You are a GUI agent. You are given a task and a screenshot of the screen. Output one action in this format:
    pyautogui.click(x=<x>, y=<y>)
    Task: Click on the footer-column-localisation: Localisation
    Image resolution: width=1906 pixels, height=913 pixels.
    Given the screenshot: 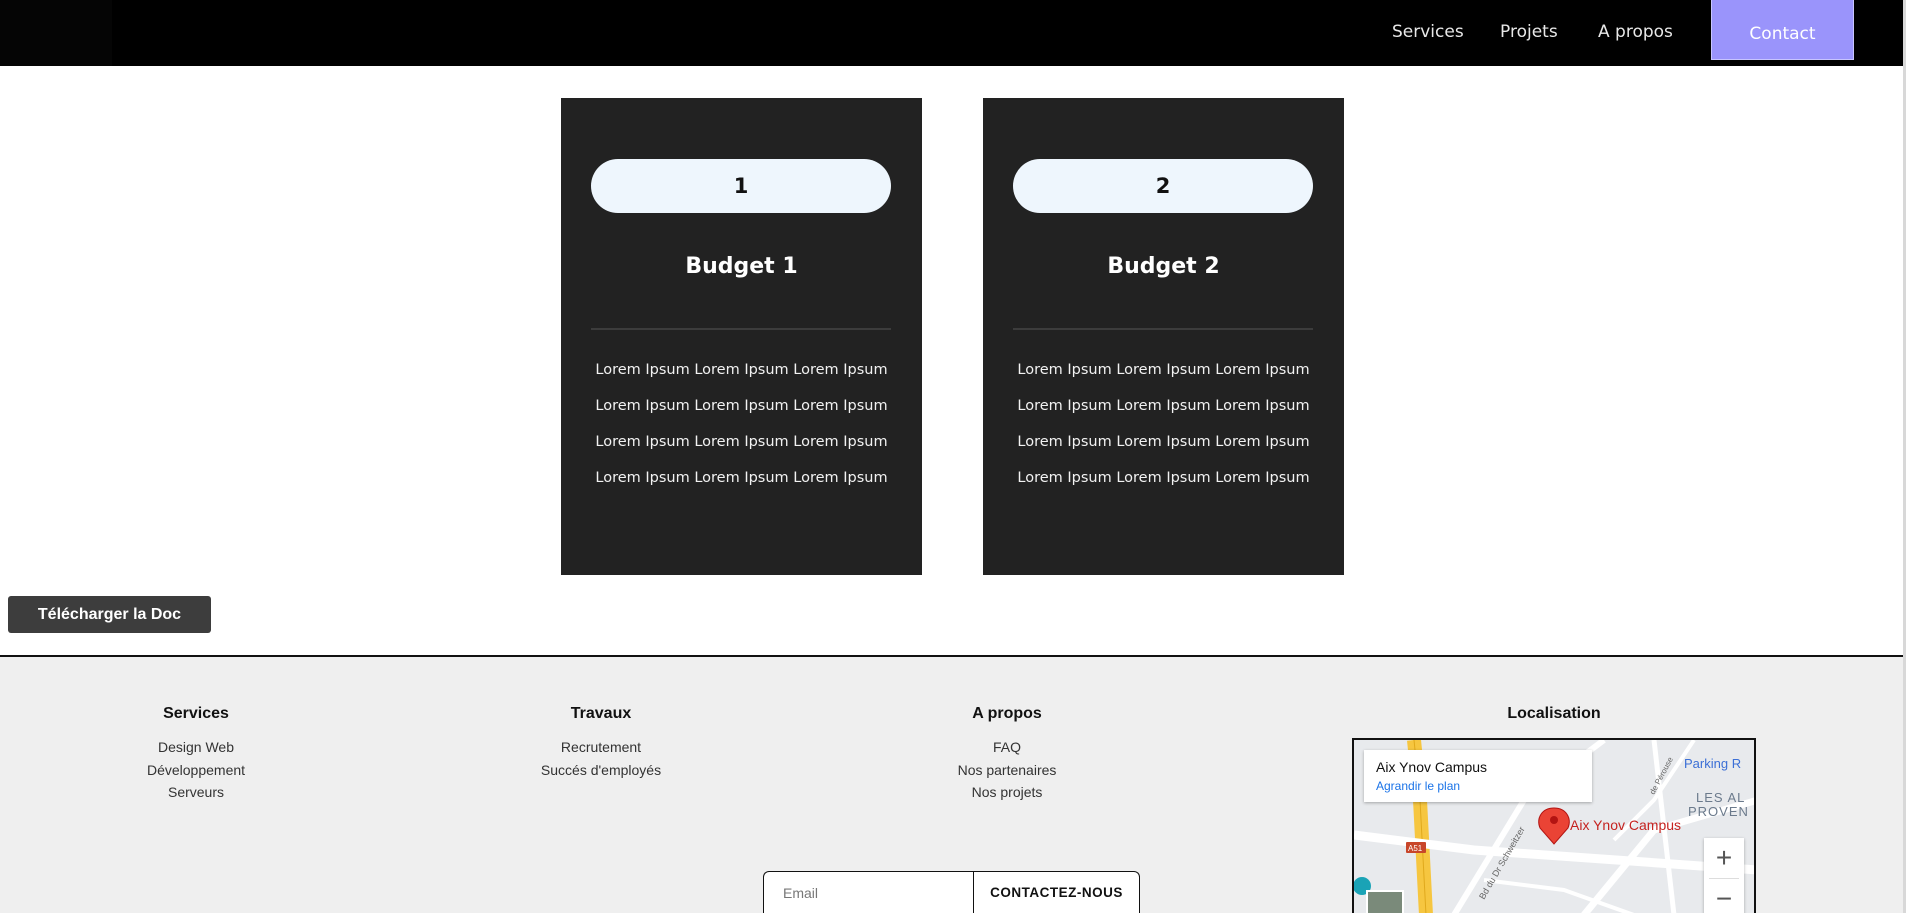 What is the action you would take?
    pyautogui.click(x=1554, y=715)
    